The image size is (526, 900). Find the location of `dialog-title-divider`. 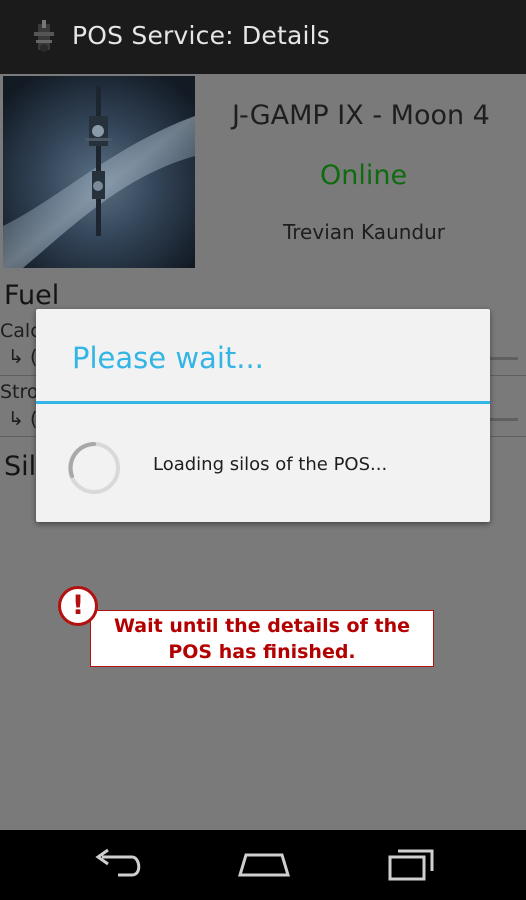

dialog-title-divider is located at coordinates (263, 402).